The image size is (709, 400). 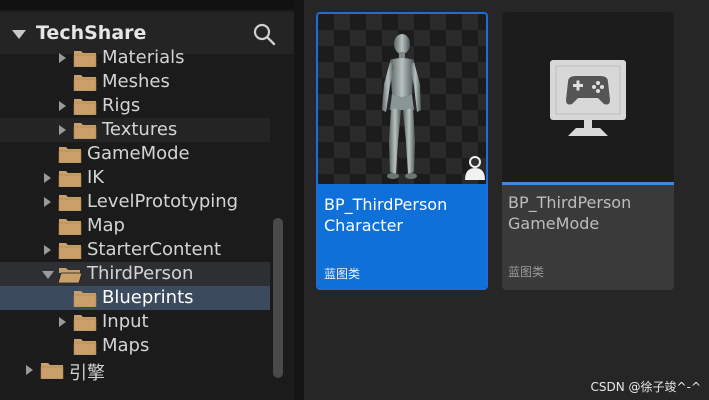 I want to click on asset-name: BP_ThirdPerson GameMode, so click(x=570, y=213).